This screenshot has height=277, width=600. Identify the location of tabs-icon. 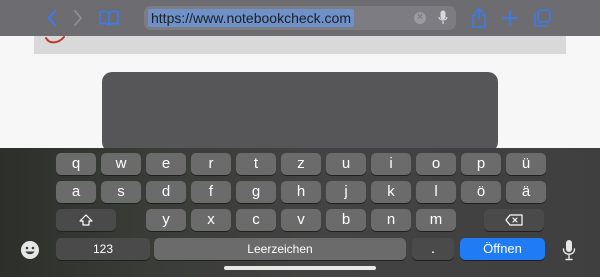
(542, 18).